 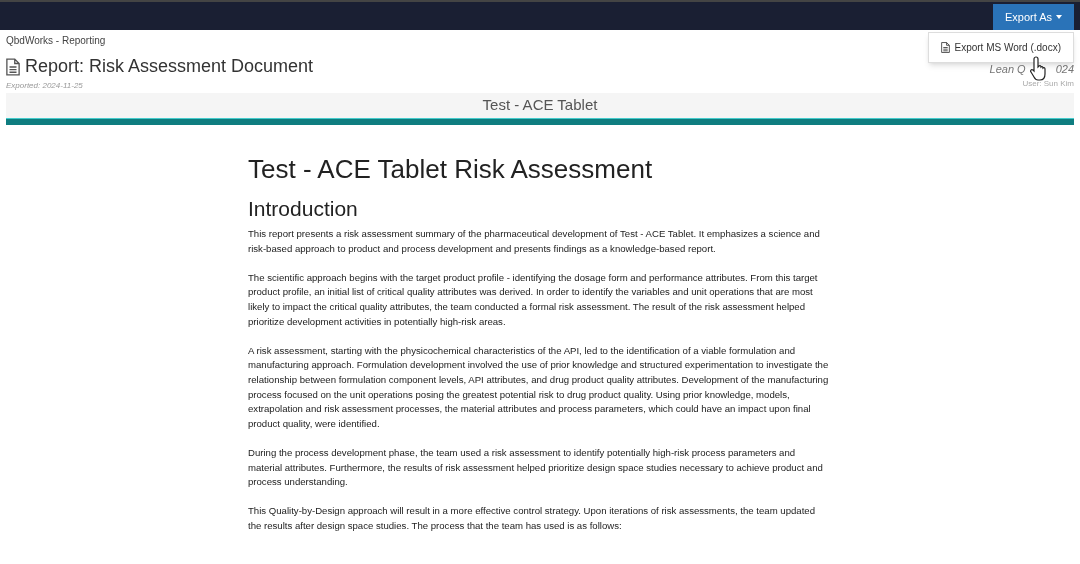 What do you see at coordinates (536, 467) in the screenshot?
I see `paragraph: During the process development phase, the team used a risk assessment to identify potentially high-risk process parameters and material attributes. Furthermore, the results of risk assessment helped prioritize design space studies necessary to achieve product and process understanding.` at bounding box center [536, 467].